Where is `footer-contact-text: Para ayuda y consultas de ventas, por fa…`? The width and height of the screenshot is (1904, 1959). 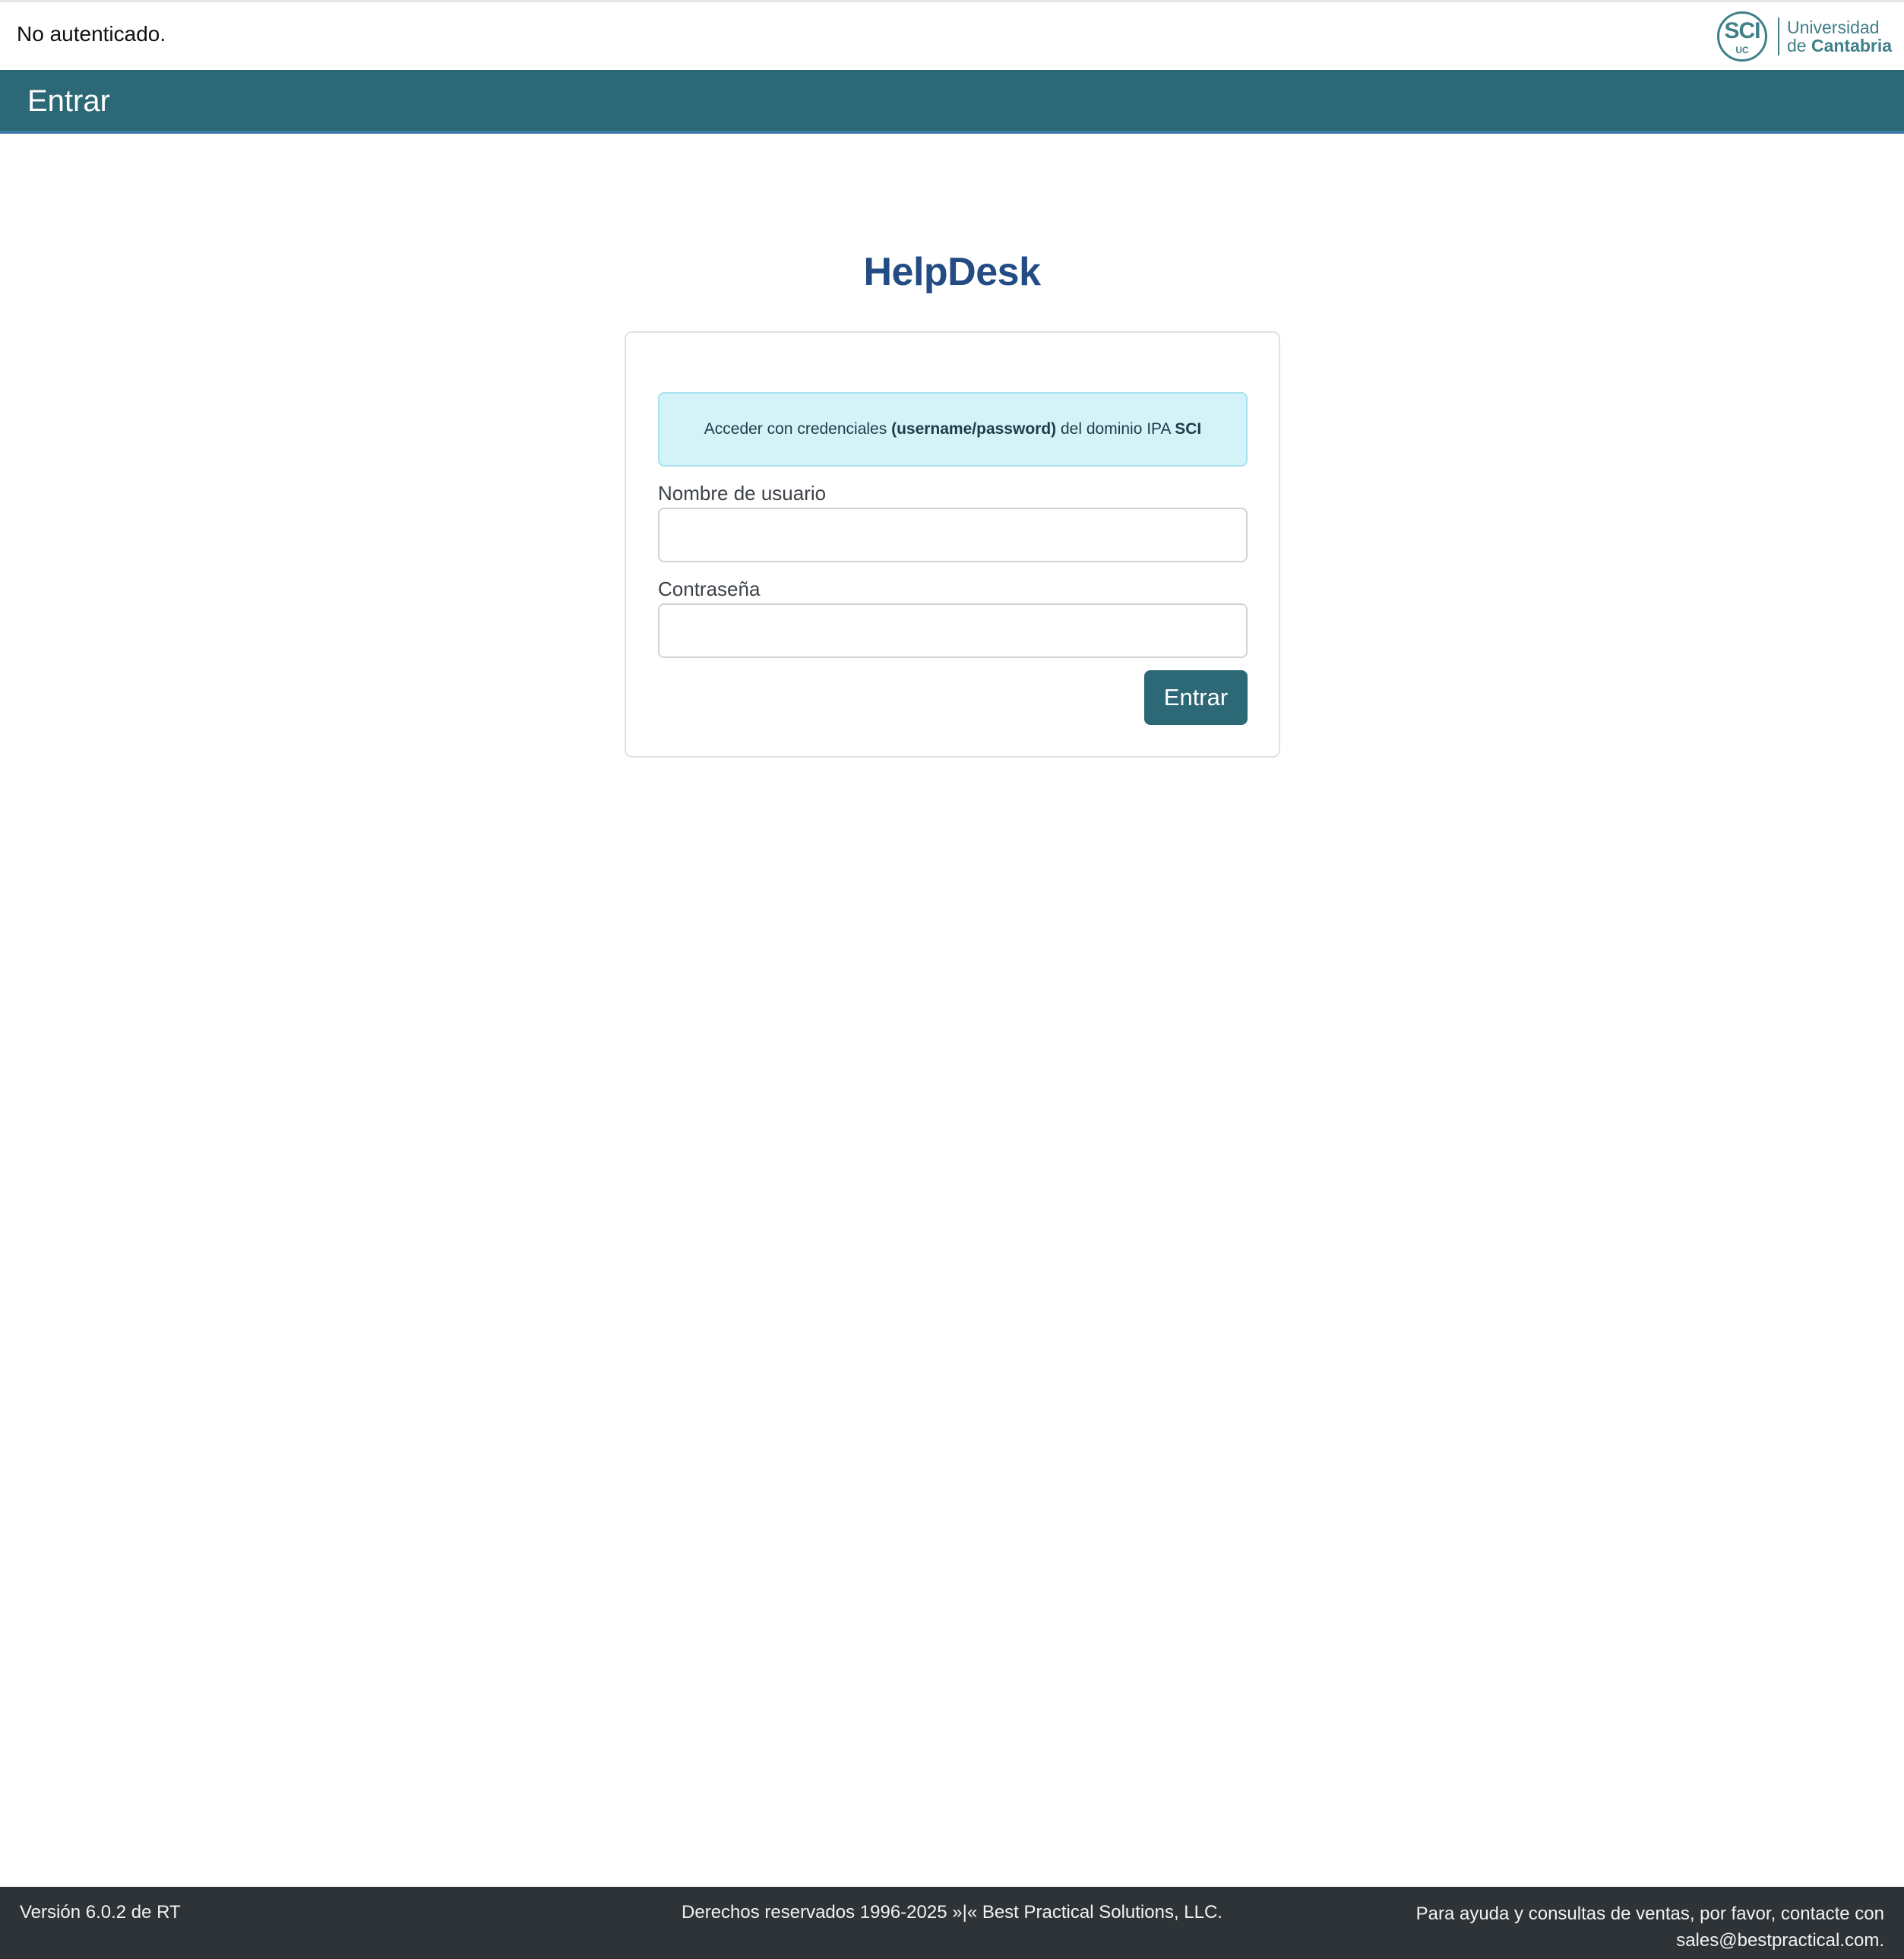 footer-contact-text: Para ayuda y consultas de ventas, por fa… is located at coordinates (1649, 1914).